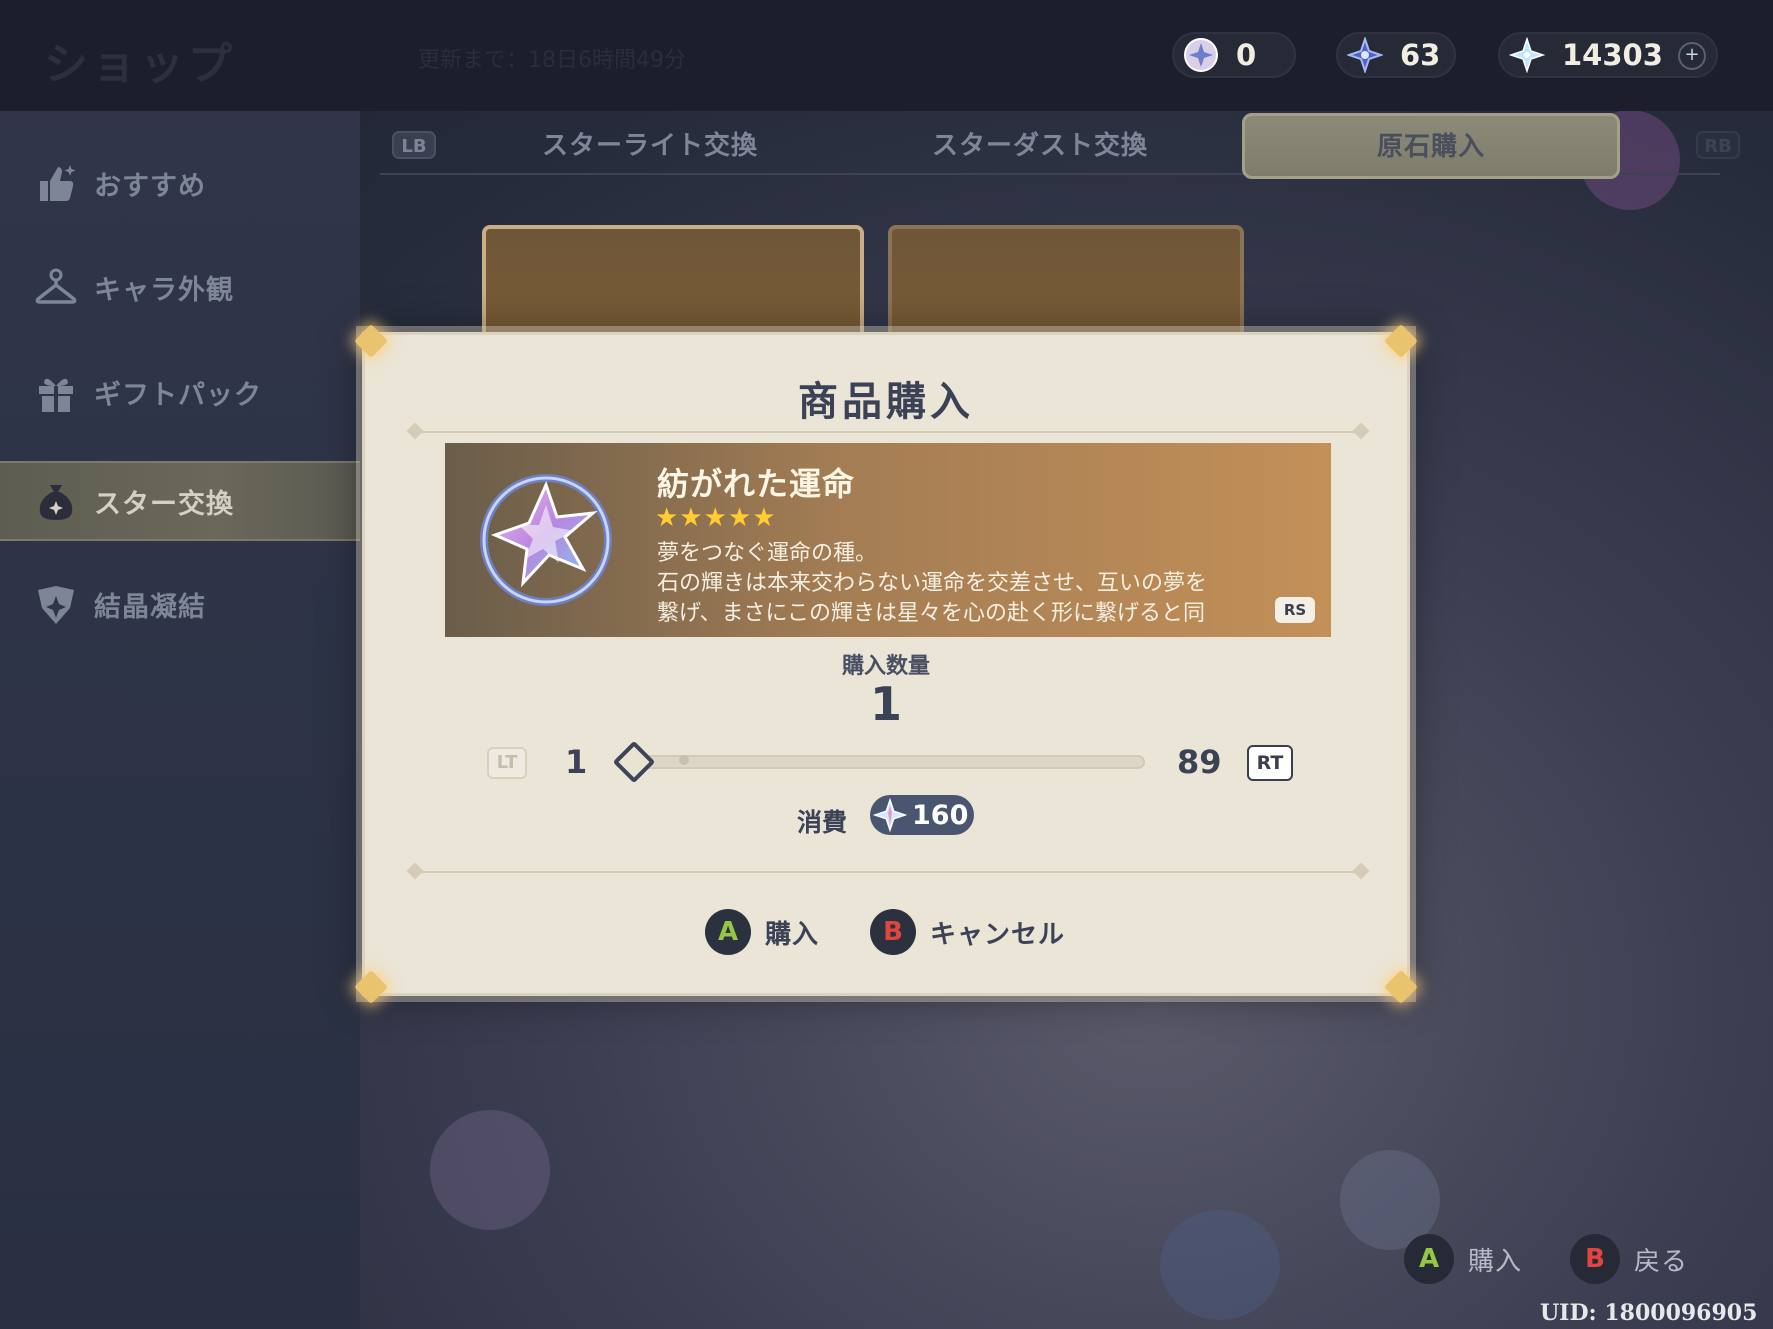 This screenshot has height=1329, width=1773. Describe the element at coordinates (178, 395) in the screenshot. I see `sidebar-item-label: ギフトパック` at that location.